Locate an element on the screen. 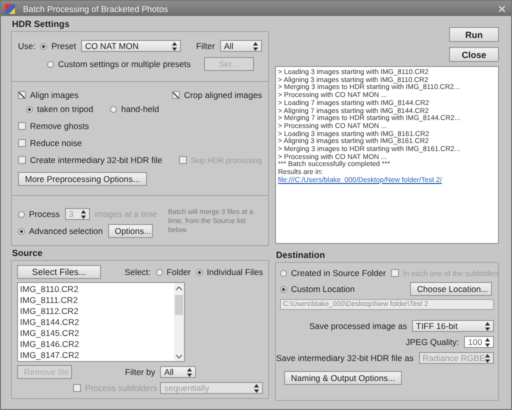 The image size is (512, 410). file-item: IMG_8111.CR2 is located at coordinates (97, 300).